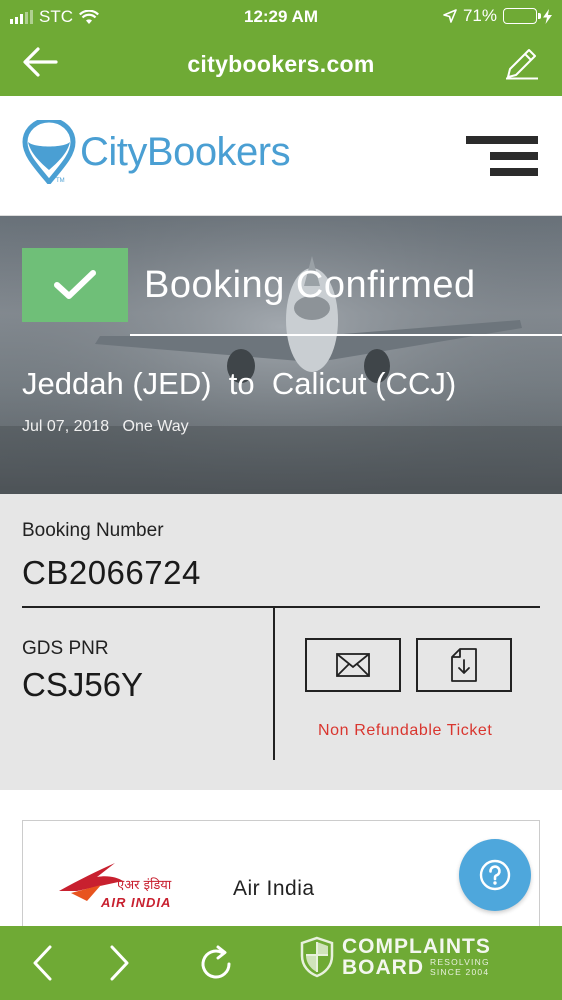  What do you see at coordinates (83, 684) in the screenshot?
I see `pnr-value: CSJ56Y` at bounding box center [83, 684].